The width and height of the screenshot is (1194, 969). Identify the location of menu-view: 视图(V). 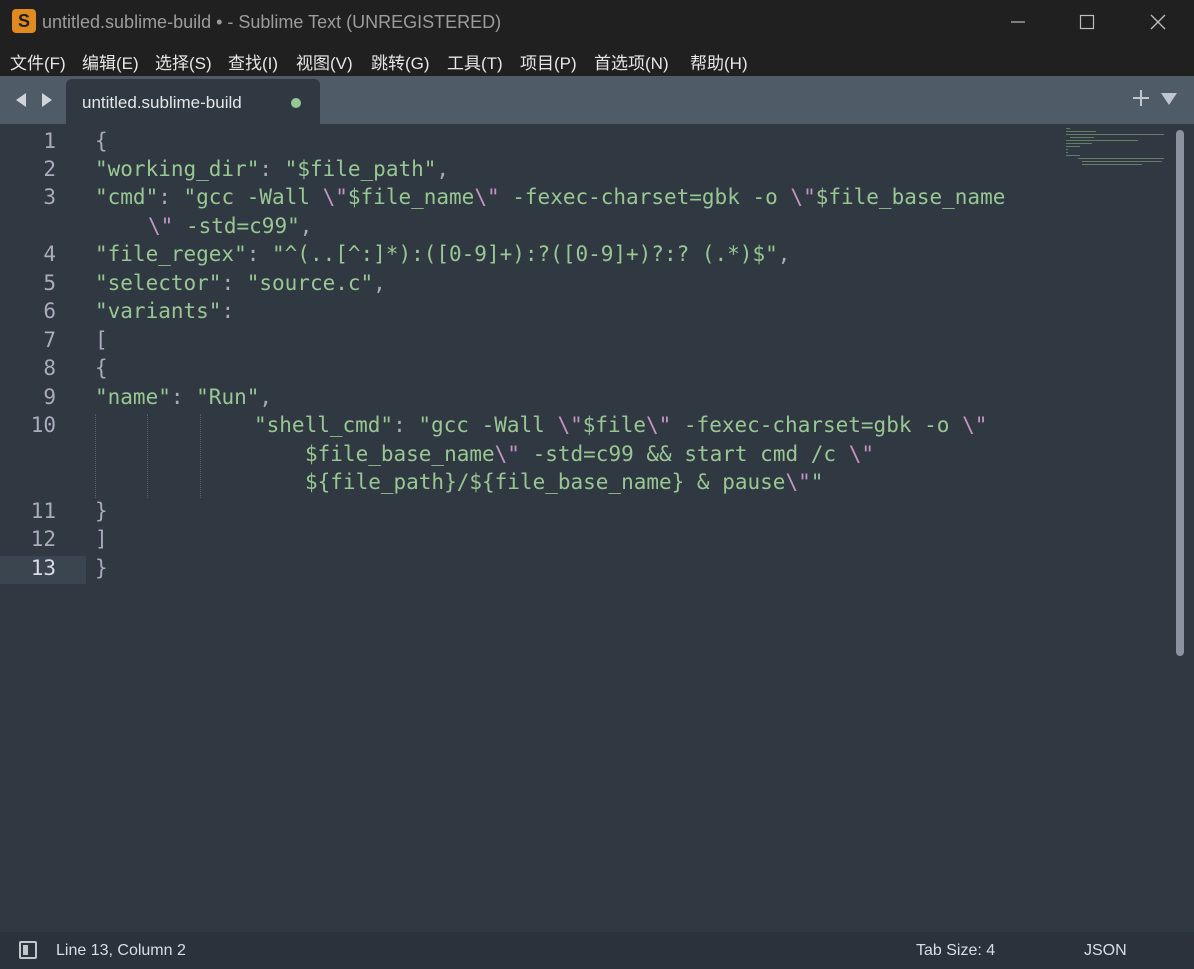
(324, 61).